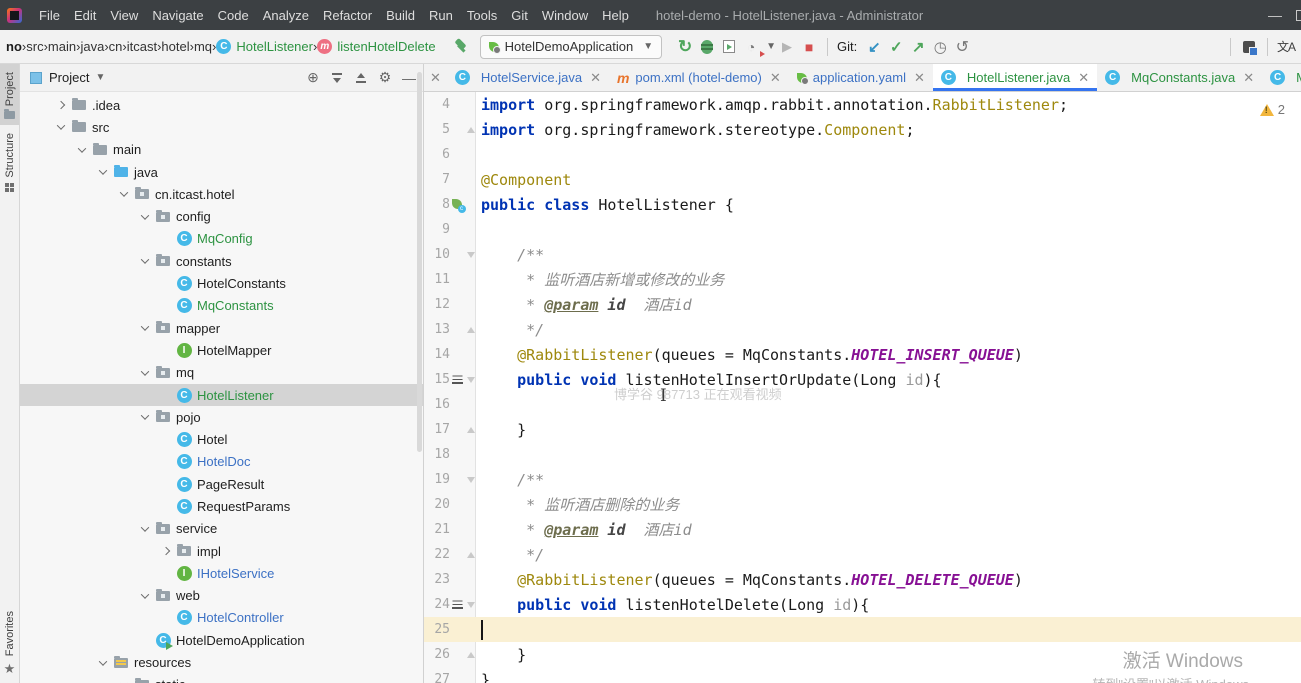 The width and height of the screenshot is (1301, 683). What do you see at coordinates (221, 395) in the screenshot?
I see `tree-item-HotelListener: C HotelListener` at bounding box center [221, 395].